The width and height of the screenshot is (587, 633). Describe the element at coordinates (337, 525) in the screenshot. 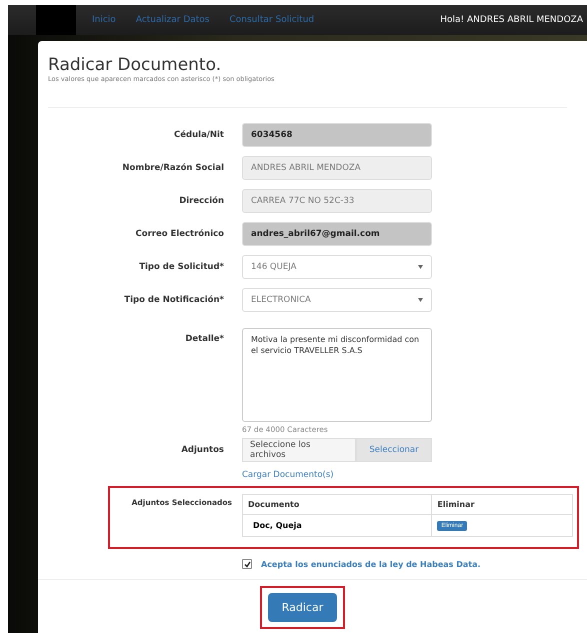

I see `table-cell: Doc, Queja` at that location.